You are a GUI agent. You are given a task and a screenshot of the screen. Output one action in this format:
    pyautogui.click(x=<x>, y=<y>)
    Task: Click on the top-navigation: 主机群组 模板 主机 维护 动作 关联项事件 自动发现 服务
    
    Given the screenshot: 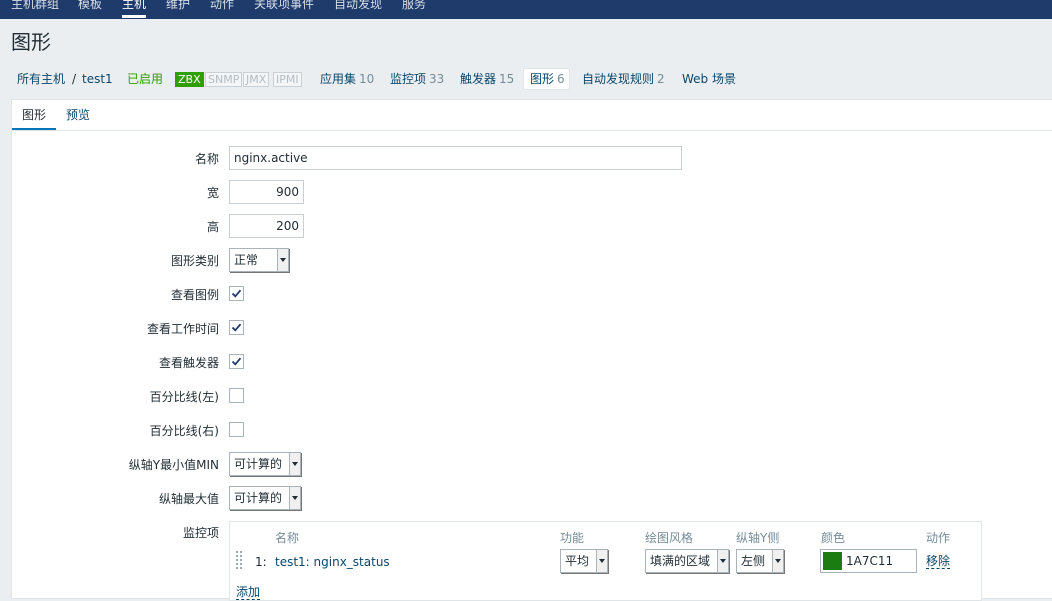 What is the action you would take?
    pyautogui.click(x=526, y=9)
    